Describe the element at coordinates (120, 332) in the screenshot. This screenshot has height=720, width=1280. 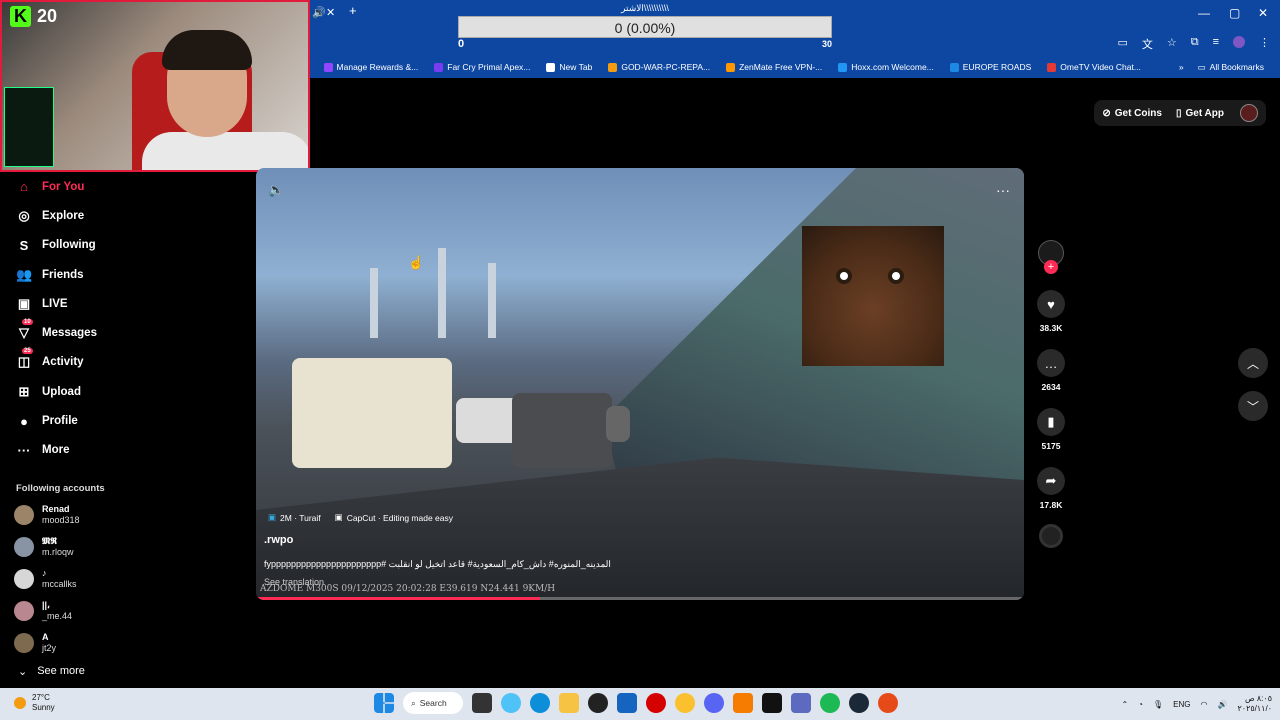
I see `nav-item-messages: ▽ 10 Messages` at that location.